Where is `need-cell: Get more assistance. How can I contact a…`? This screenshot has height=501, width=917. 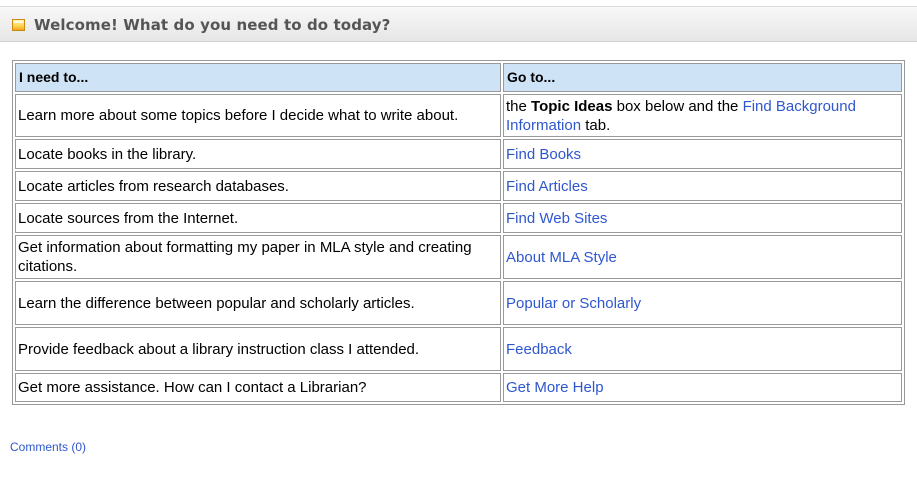 need-cell: Get more assistance. How can I contact a… is located at coordinates (258, 387).